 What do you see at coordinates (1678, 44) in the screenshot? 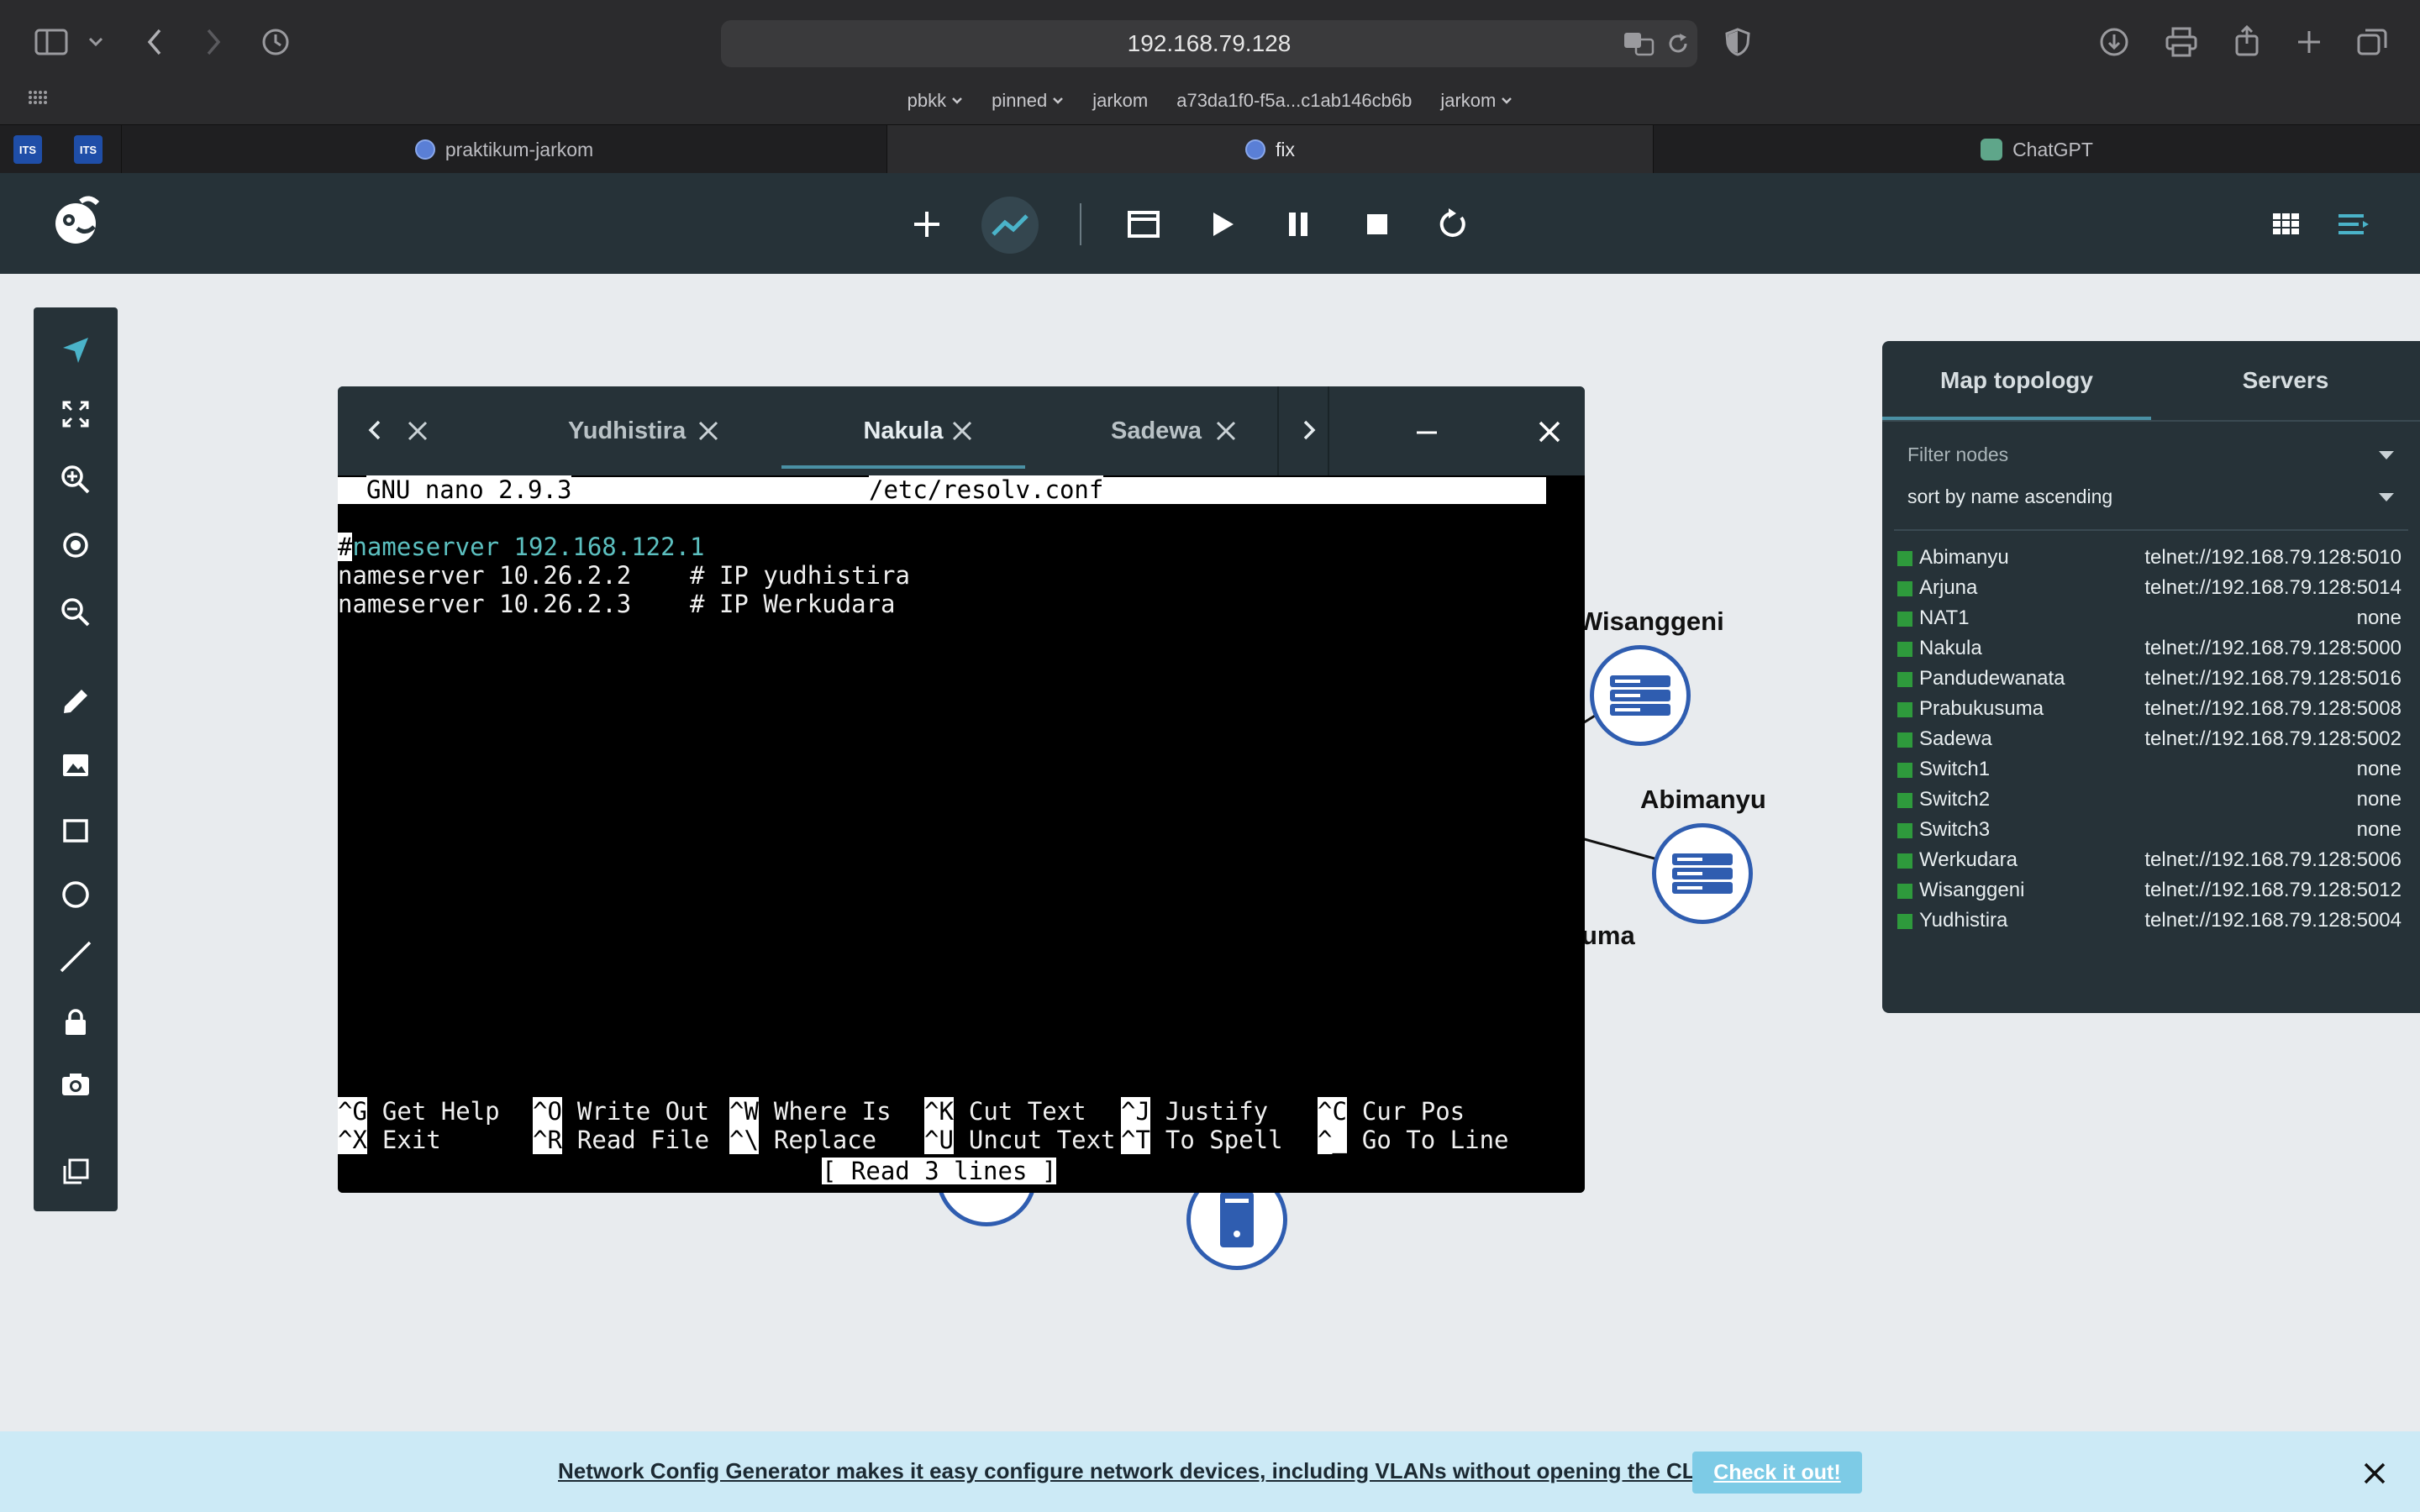
I see `reload-icon` at bounding box center [1678, 44].